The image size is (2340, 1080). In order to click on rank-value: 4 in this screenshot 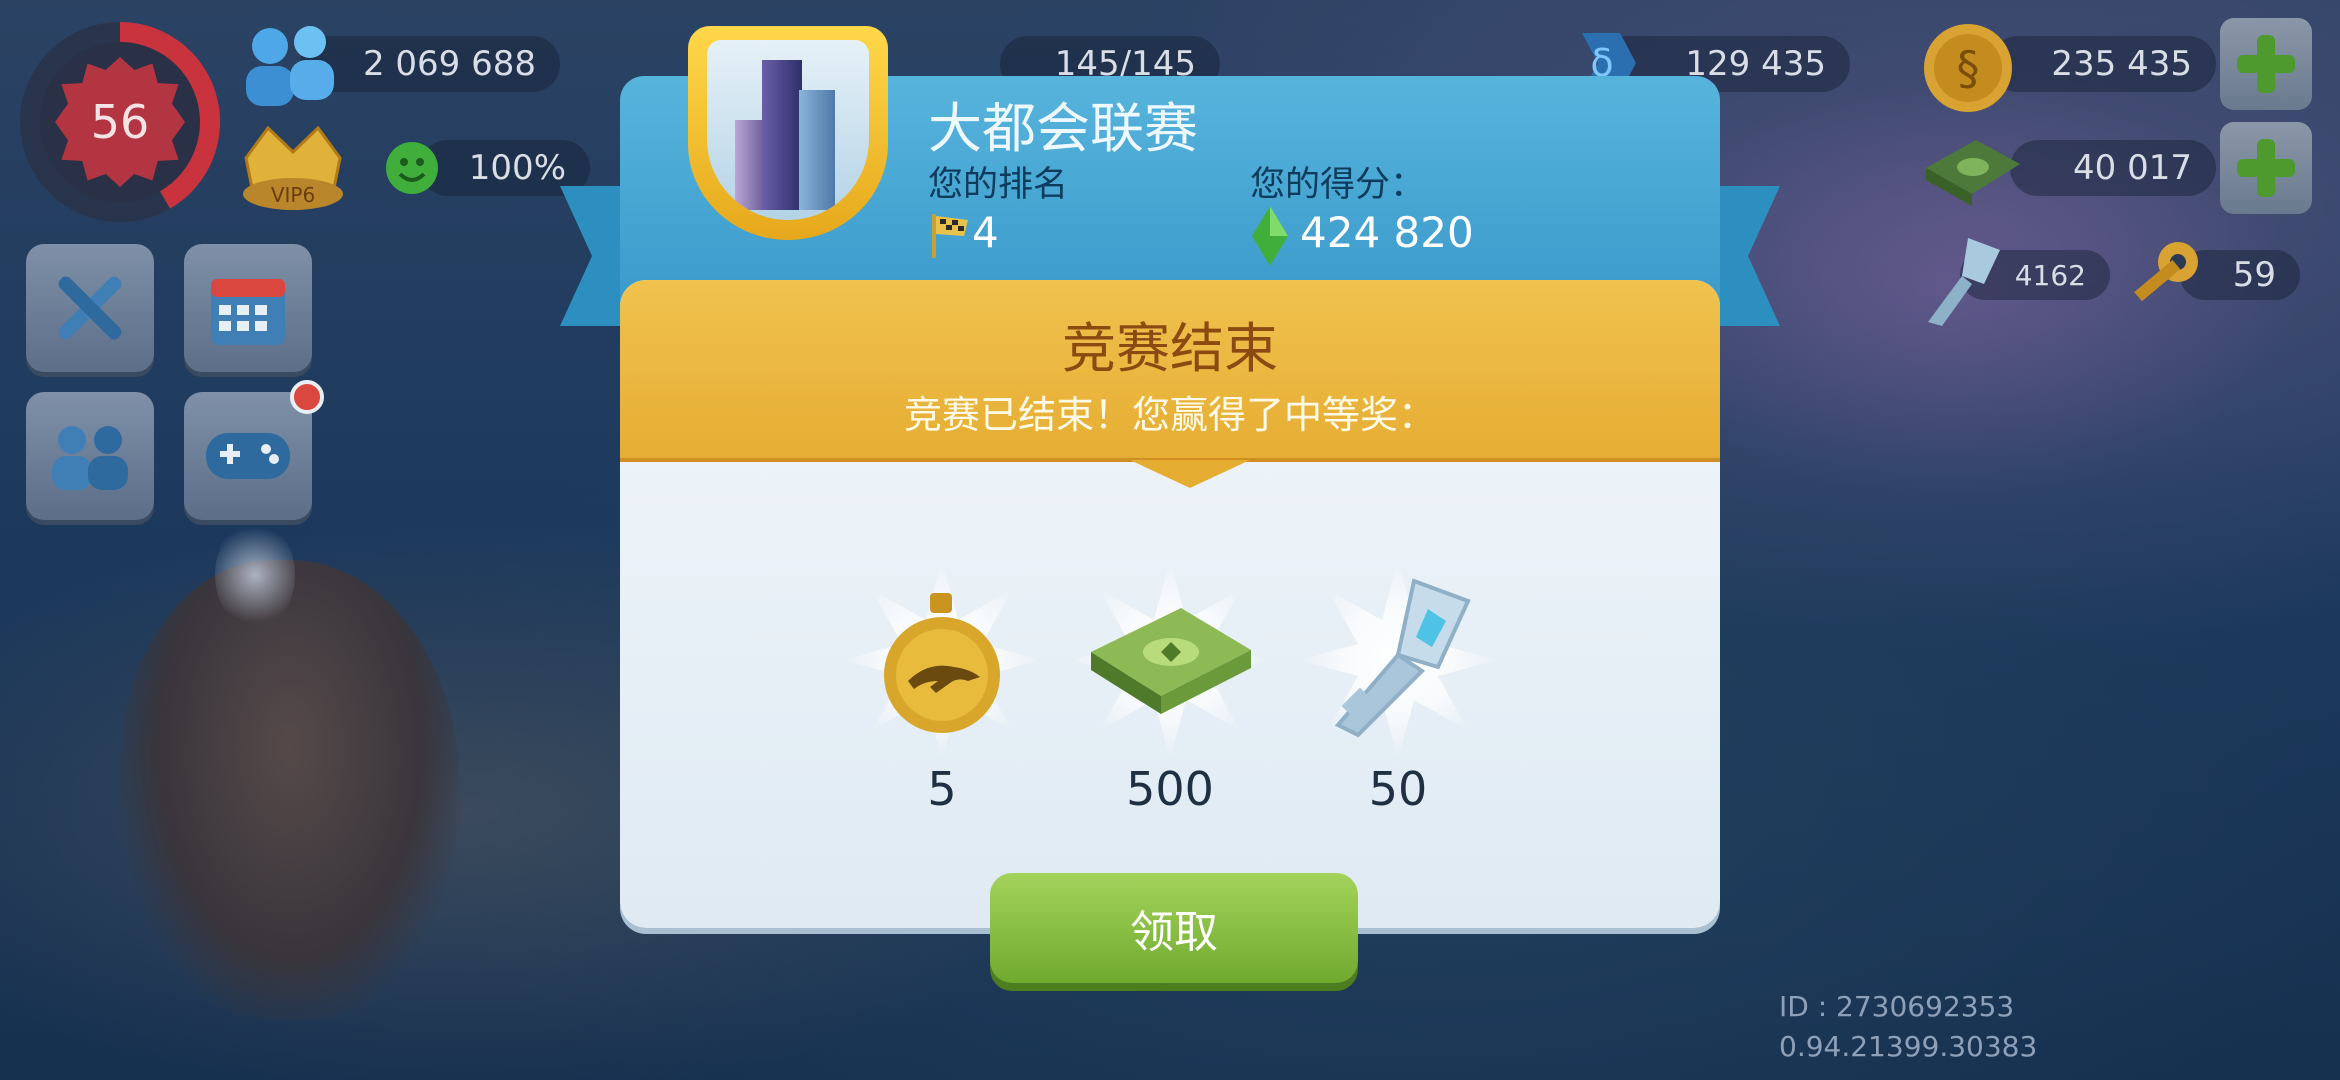, I will do `click(985, 232)`.